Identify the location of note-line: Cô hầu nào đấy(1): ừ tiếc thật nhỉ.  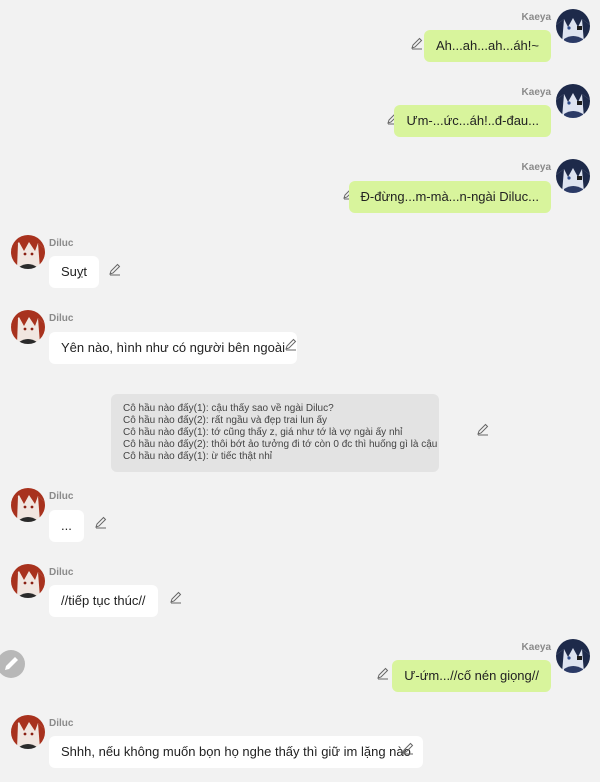
(198, 456).